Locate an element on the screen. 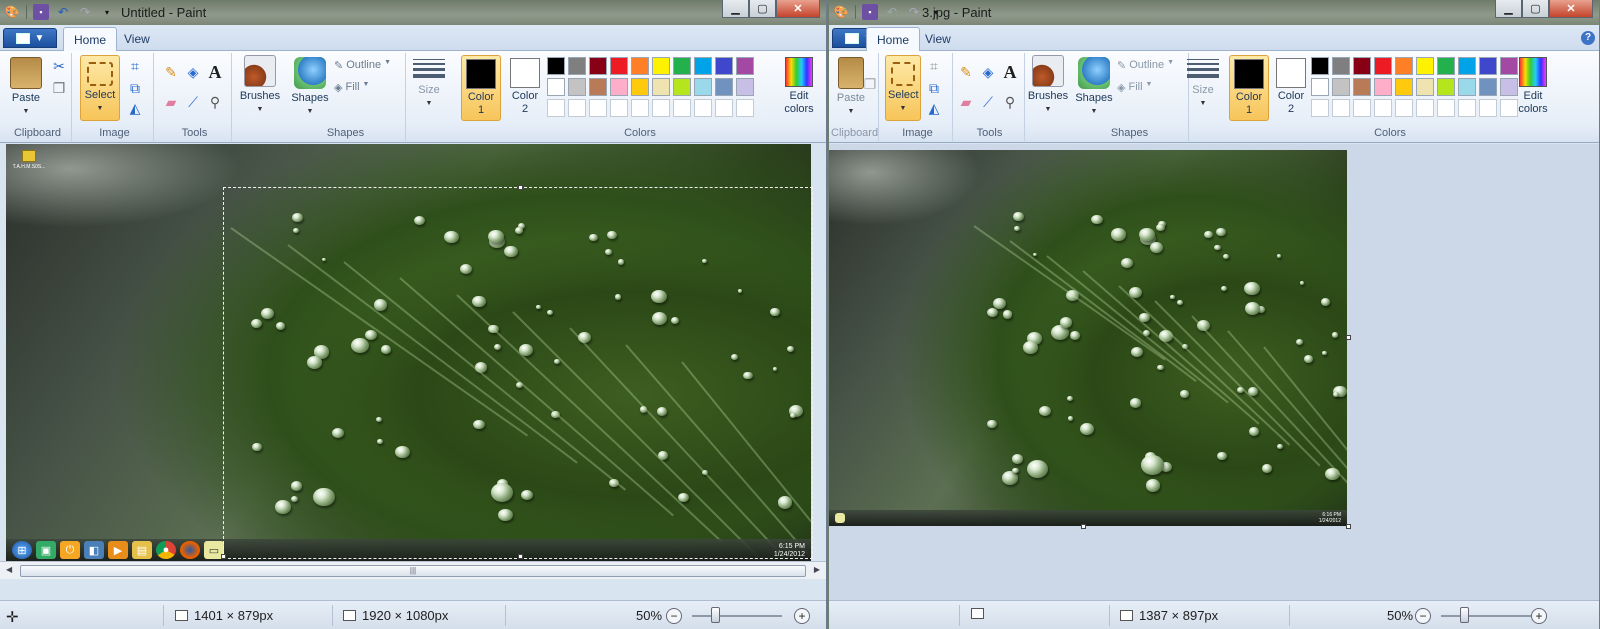  shapes-button: Shapes ▼ is located at coordinates (1094, 86).